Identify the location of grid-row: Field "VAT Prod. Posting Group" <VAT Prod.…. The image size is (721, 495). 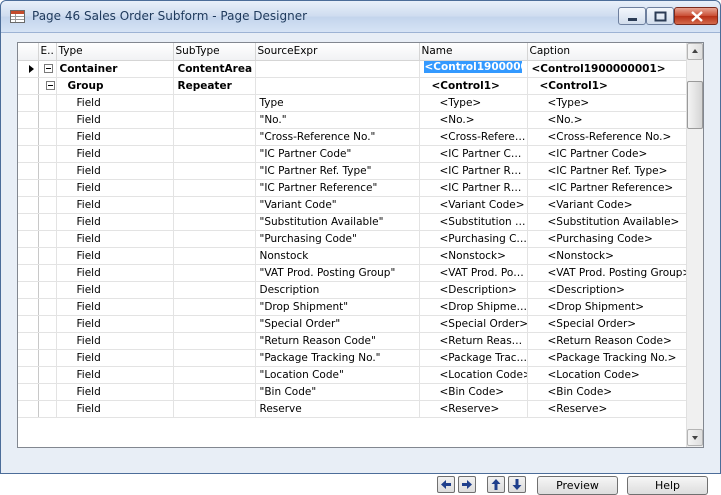
(356, 273).